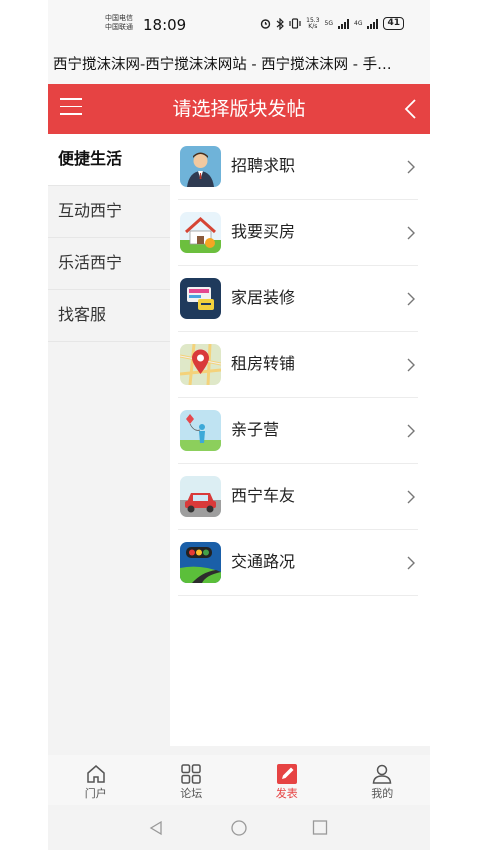  I want to click on user-icon, so click(382, 774).